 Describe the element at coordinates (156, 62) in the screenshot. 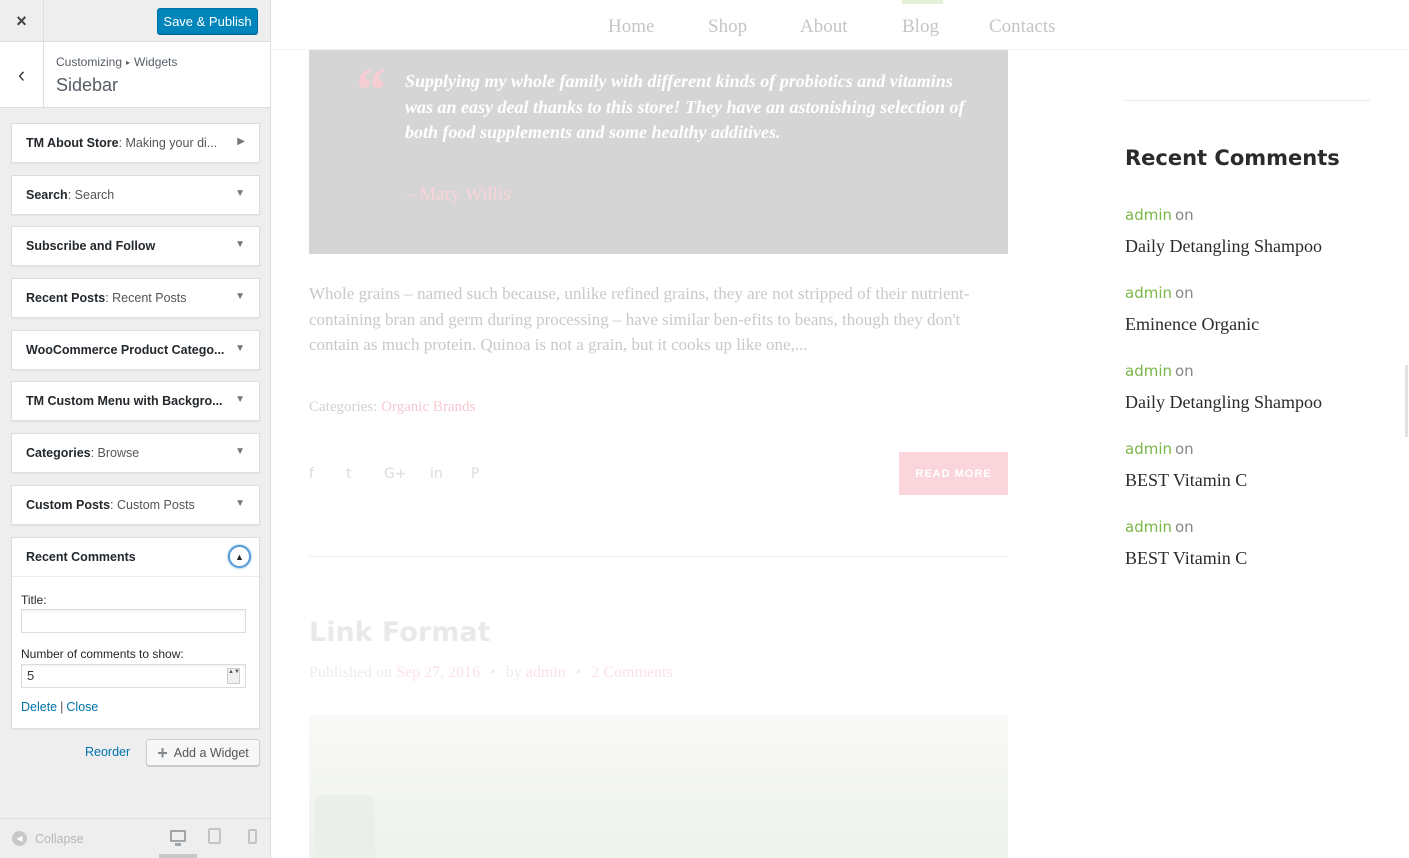

I see `breadcrumb-current: Widgets` at that location.